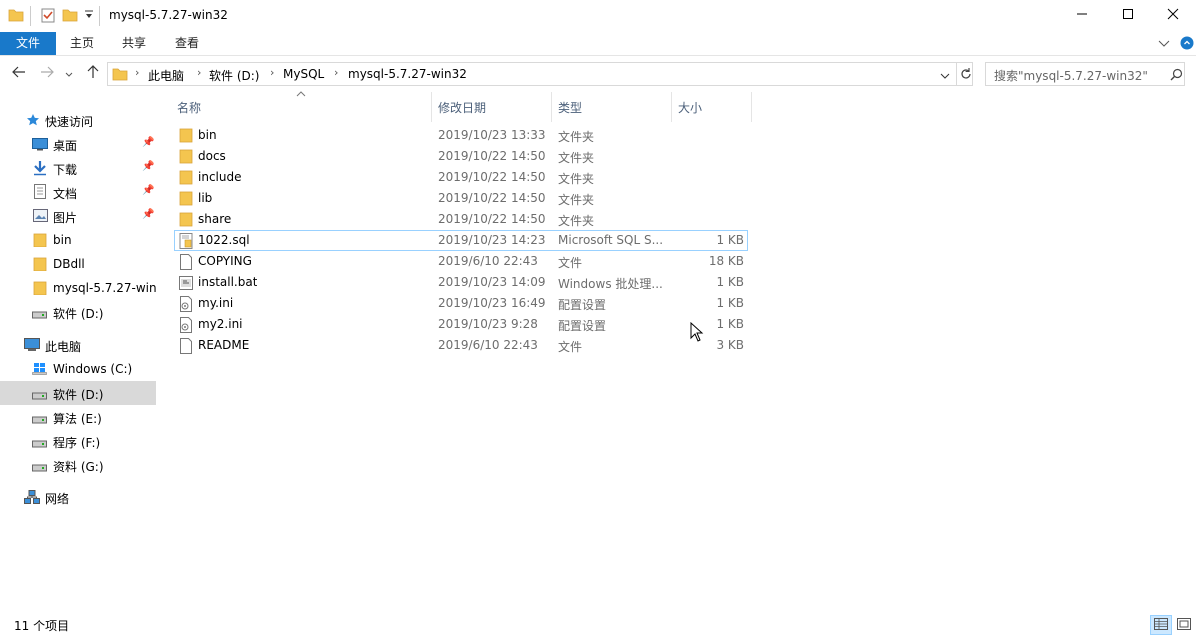  What do you see at coordinates (1128, 15) in the screenshot?
I see `maximize-button` at bounding box center [1128, 15].